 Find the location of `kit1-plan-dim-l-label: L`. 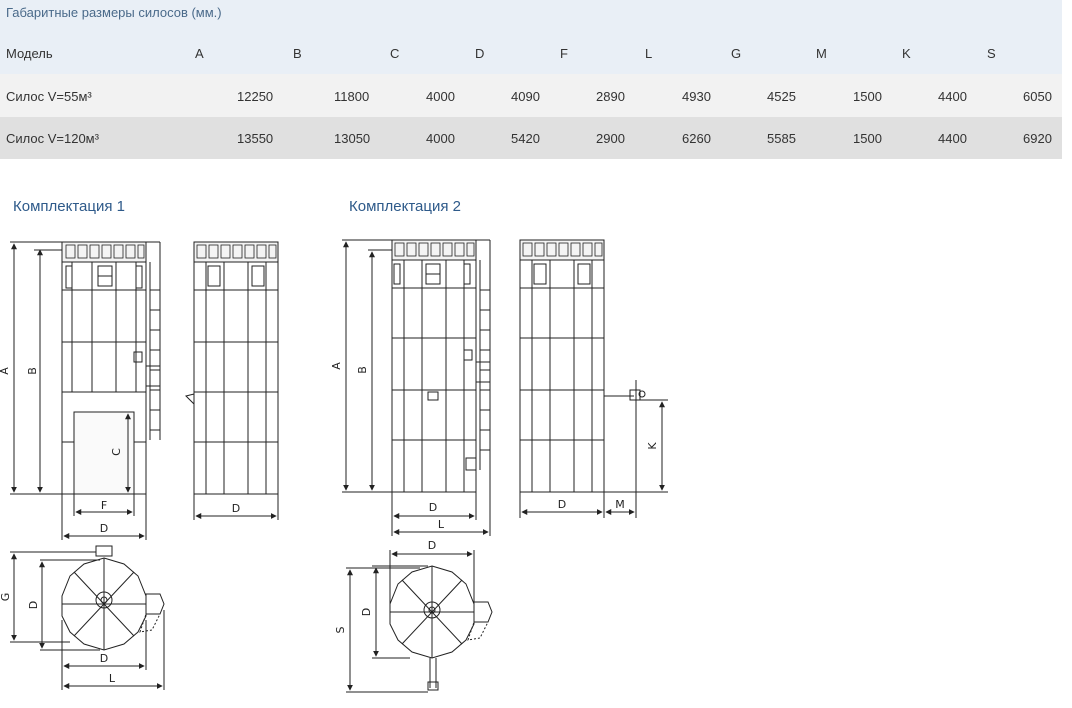

kit1-plan-dim-l-label: L is located at coordinates (112, 678).